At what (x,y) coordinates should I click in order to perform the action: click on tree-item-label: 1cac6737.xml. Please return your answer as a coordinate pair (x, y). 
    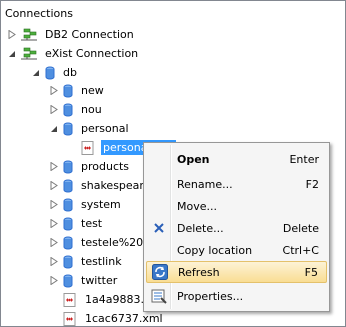
    Looking at the image, I should click on (124, 318).